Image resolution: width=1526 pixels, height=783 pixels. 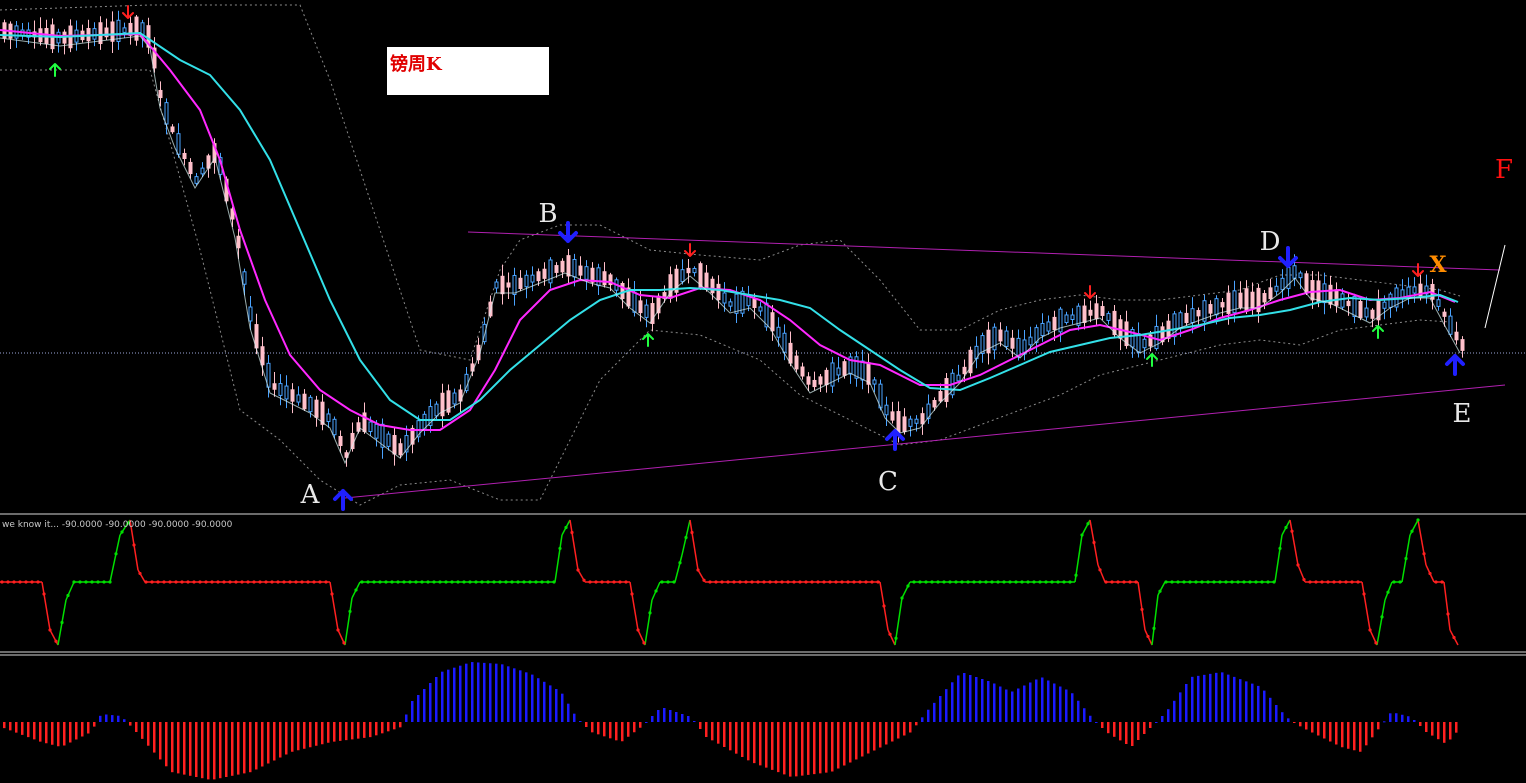 What do you see at coordinates (547, 214) in the screenshot?
I see `pattern-label-B: B` at bounding box center [547, 214].